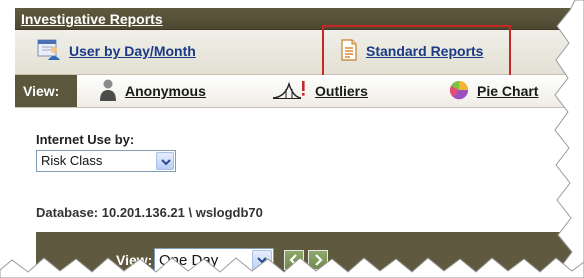 This screenshot has width=584, height=278. I want to click on view-anonymous-link: Anonymous, so click(152, 91).